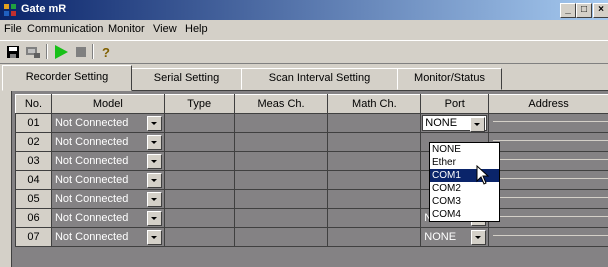 The height and width of the screenshot is (267, 608). I want to click on port-select: NONE, so click(454, 237).